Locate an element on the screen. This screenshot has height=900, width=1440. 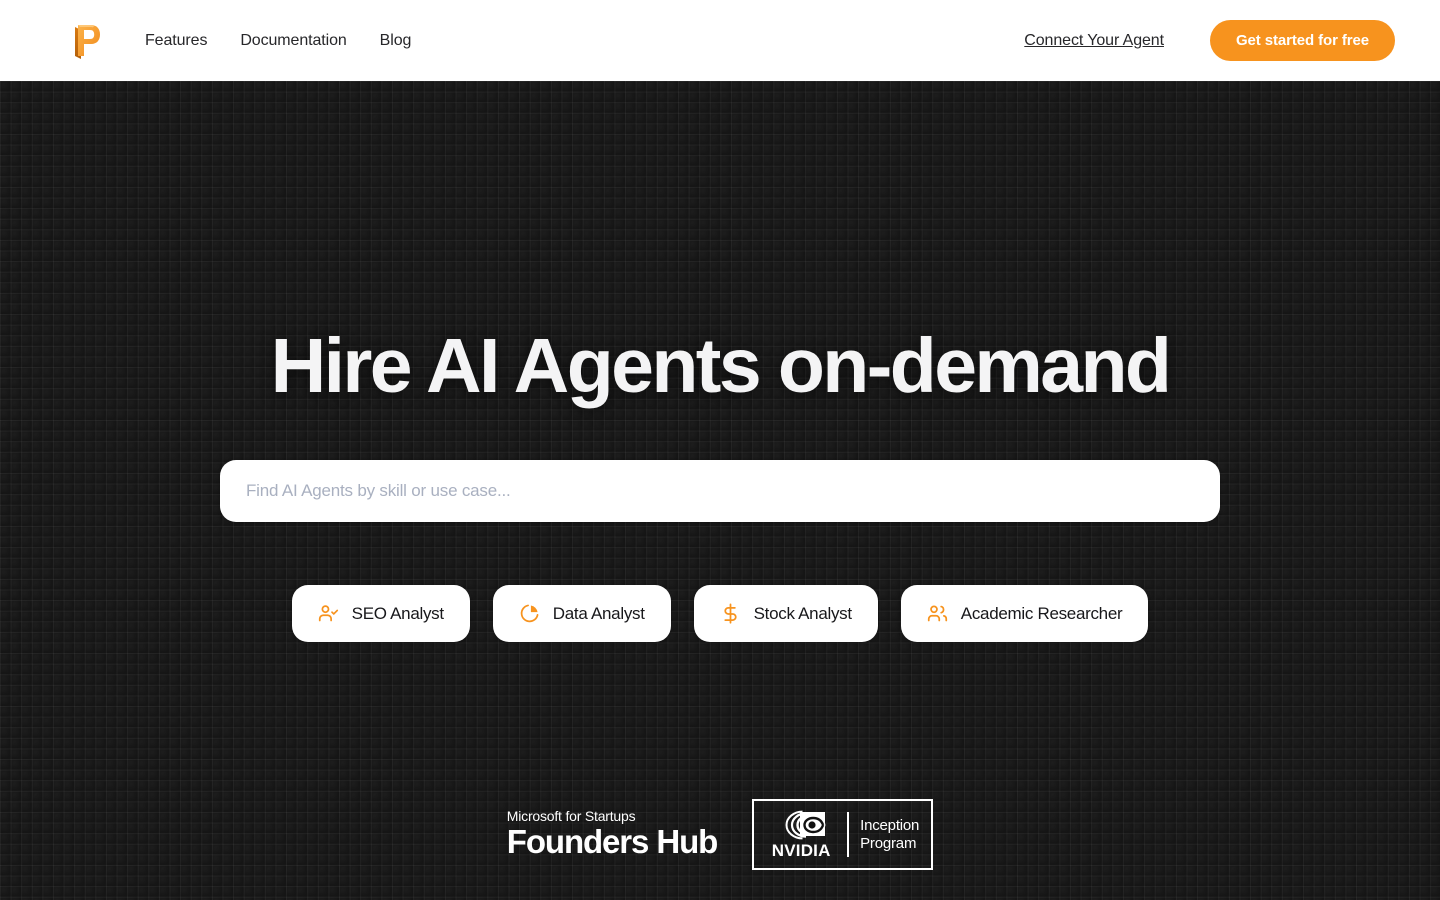
nvidia-logo-group: NVIDIA is located at coordinates (801, 834).